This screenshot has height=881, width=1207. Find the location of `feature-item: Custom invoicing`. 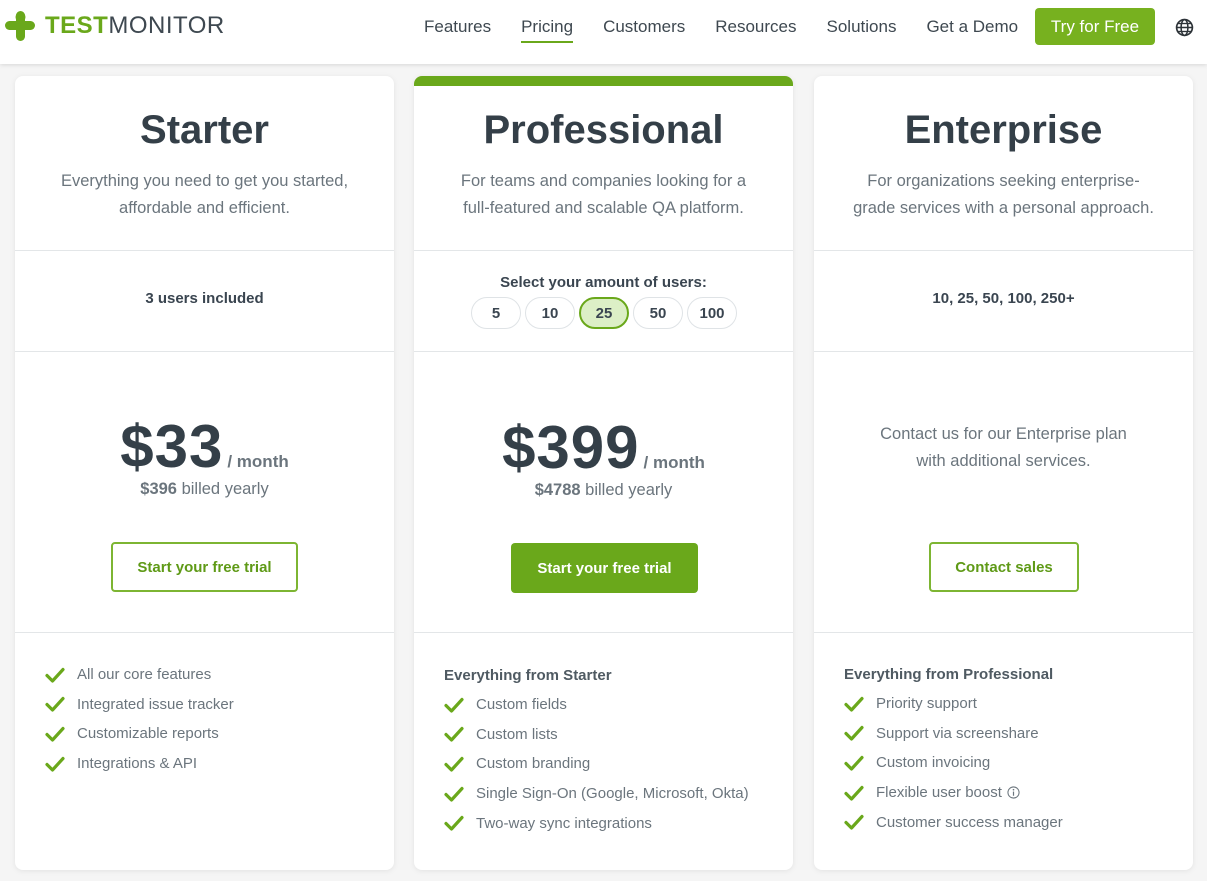

feature-item: Custom invoicing is located at coordinates (953, 763).